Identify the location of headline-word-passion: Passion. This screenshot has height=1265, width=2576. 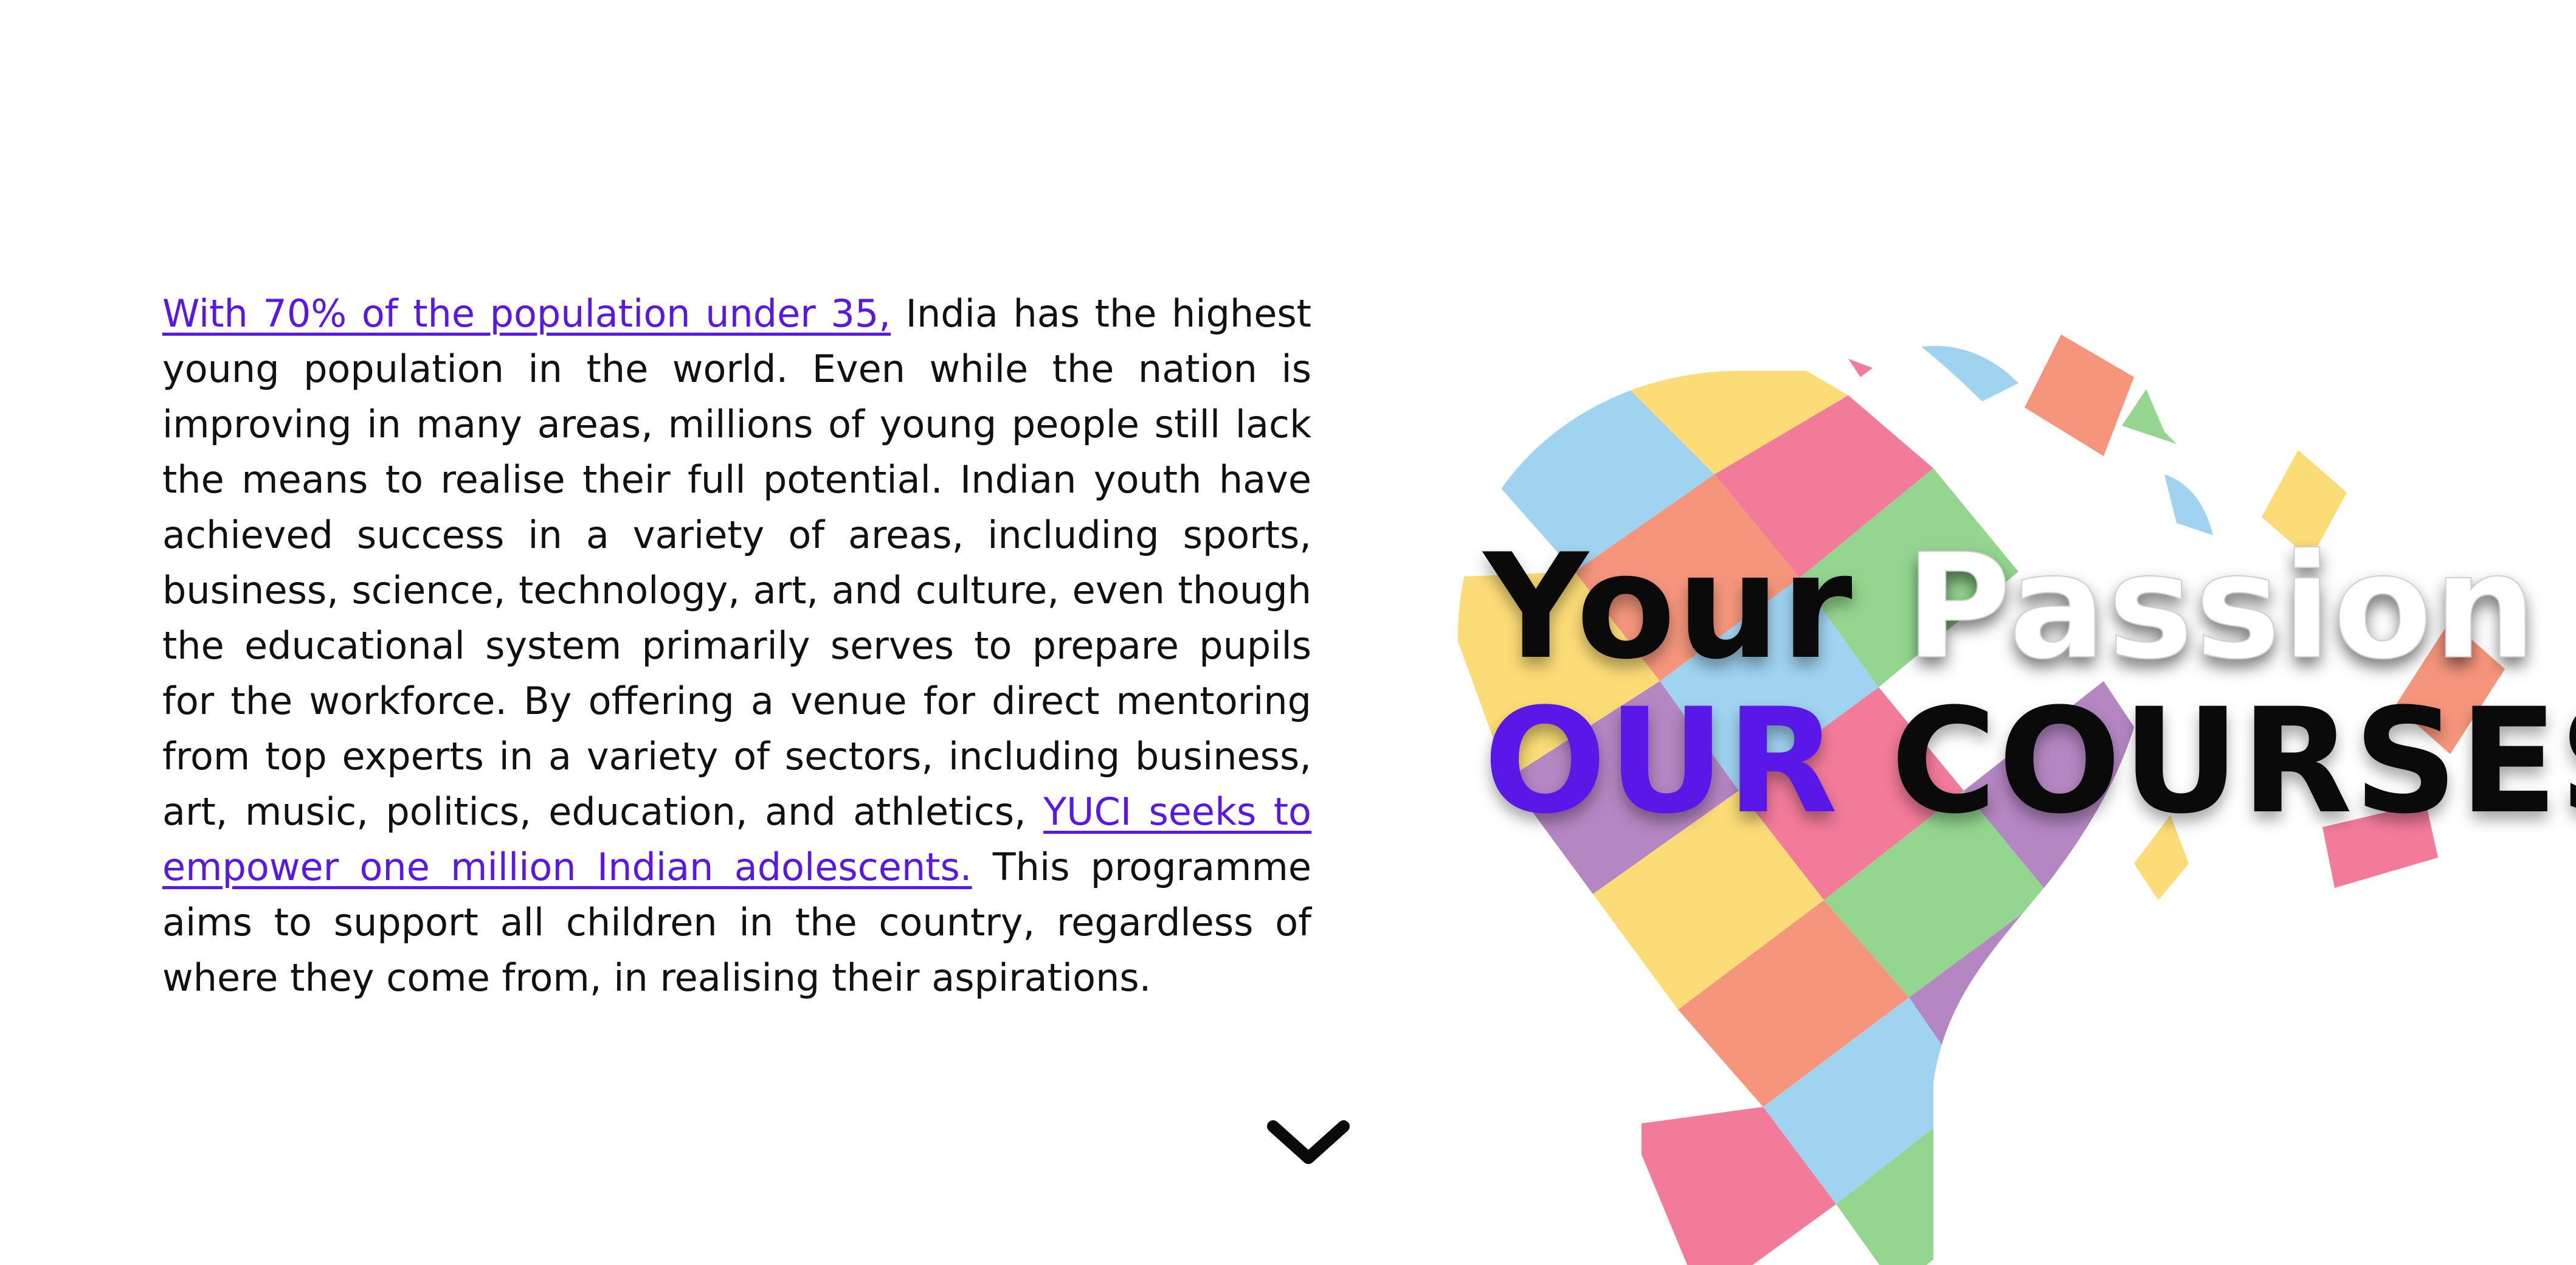
(2221, 607).